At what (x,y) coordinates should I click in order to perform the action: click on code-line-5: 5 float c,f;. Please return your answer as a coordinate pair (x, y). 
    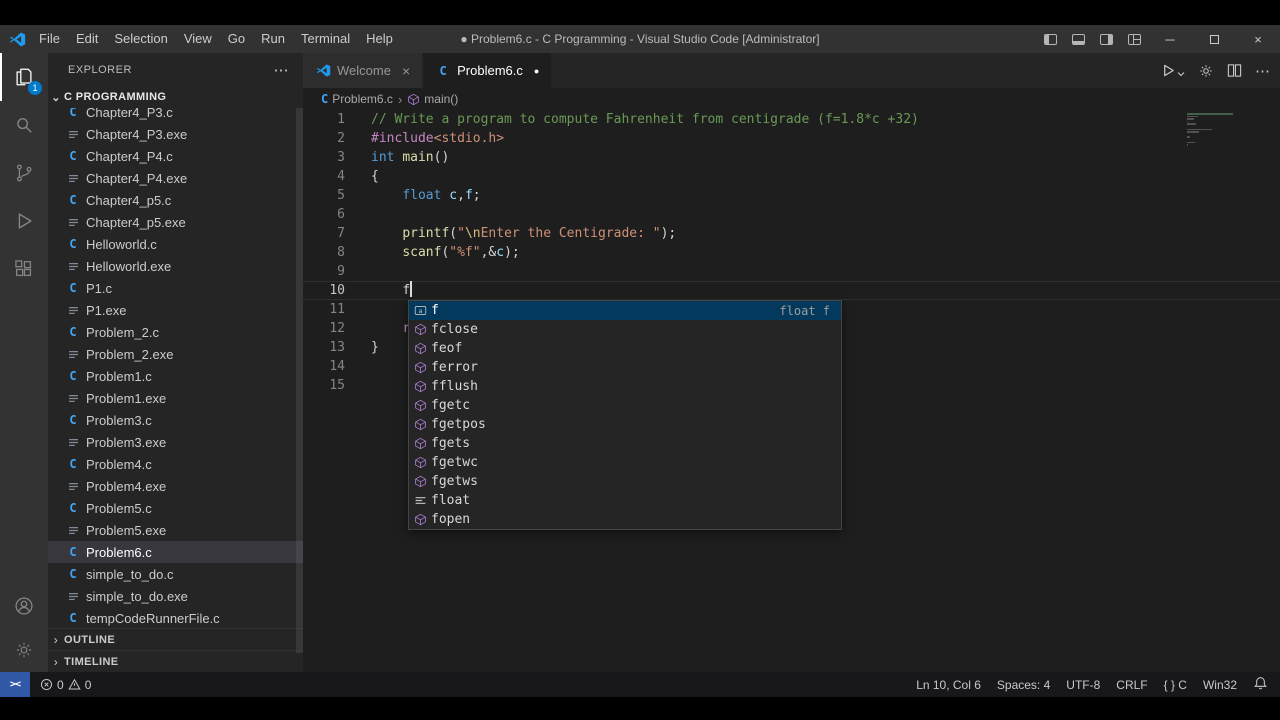
    Looking at the image, I should click on (791, 195).